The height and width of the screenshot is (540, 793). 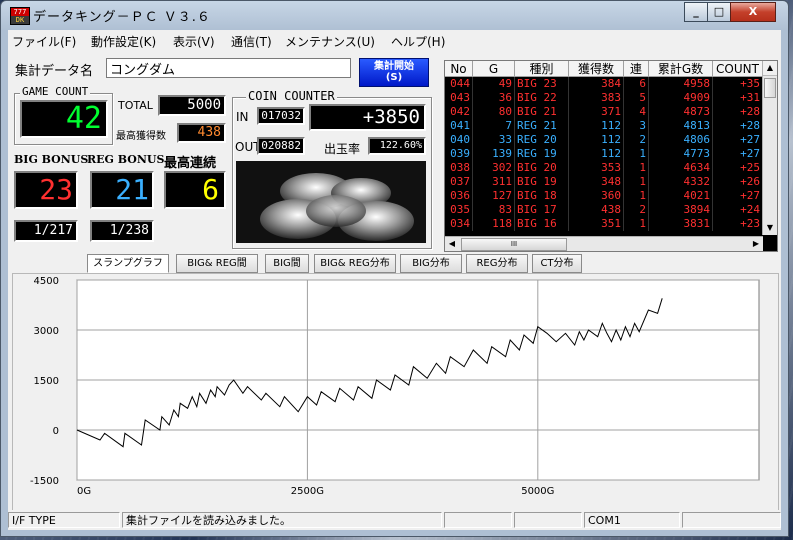 What do you see at coordinates (596, 98) in the screenshot?
I see `cell-gain: 383` at bounding box center [596, 98].